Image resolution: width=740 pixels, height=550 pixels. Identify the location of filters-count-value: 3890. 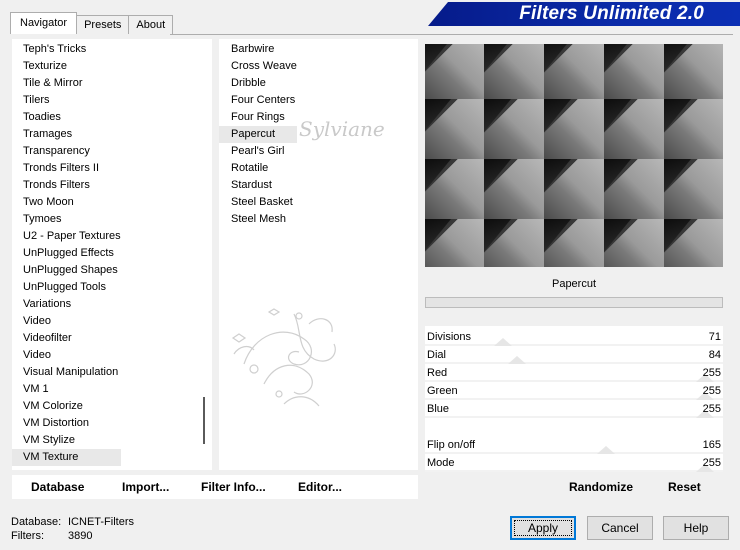
(80, 536).